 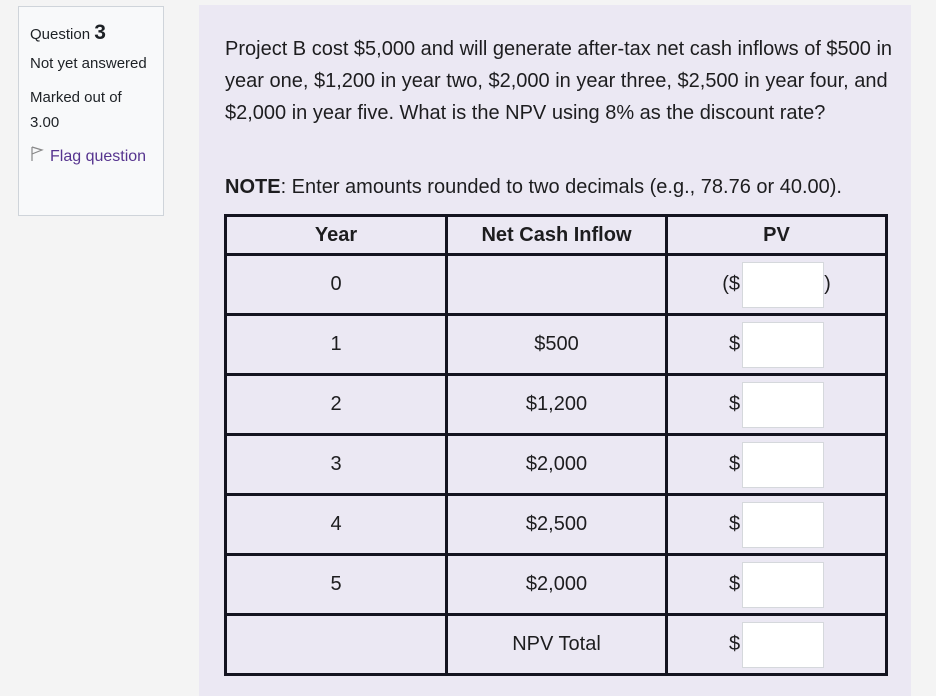 I want to click on inflow-cell: $1,200, so click(x=556, y=404).